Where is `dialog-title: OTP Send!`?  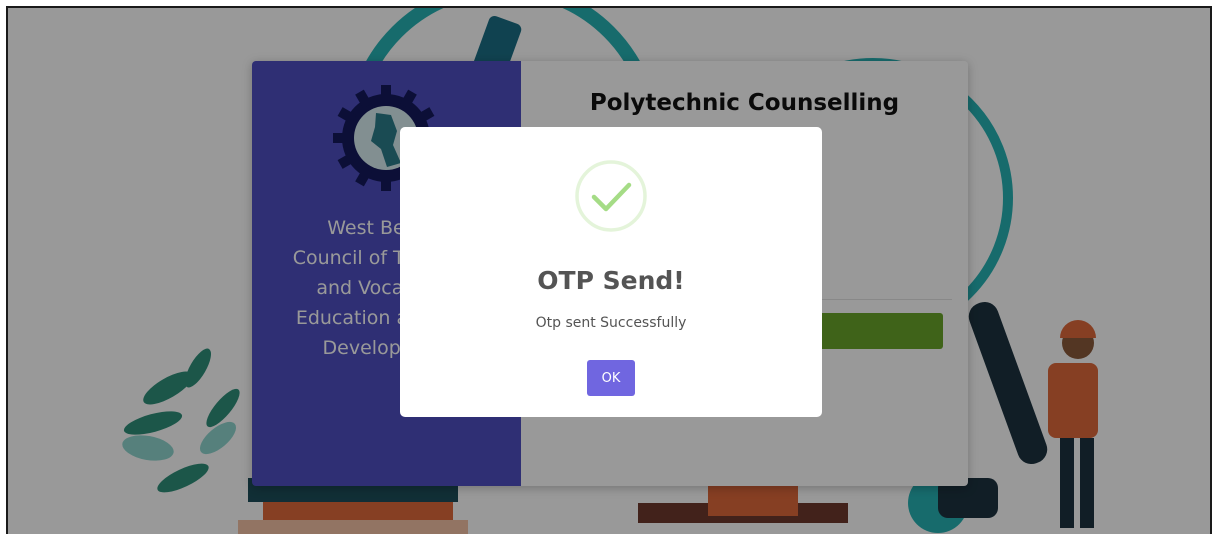 dialog-title: OTP Send! is located at coordinates (611, 280).